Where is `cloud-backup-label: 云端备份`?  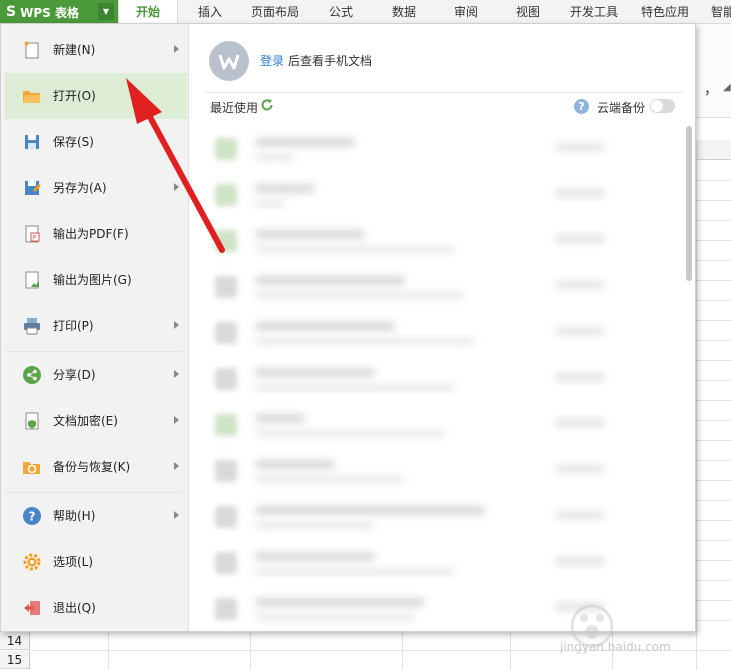
cloud-backup-label: 云端备份 is located at coordinates (621, 108).